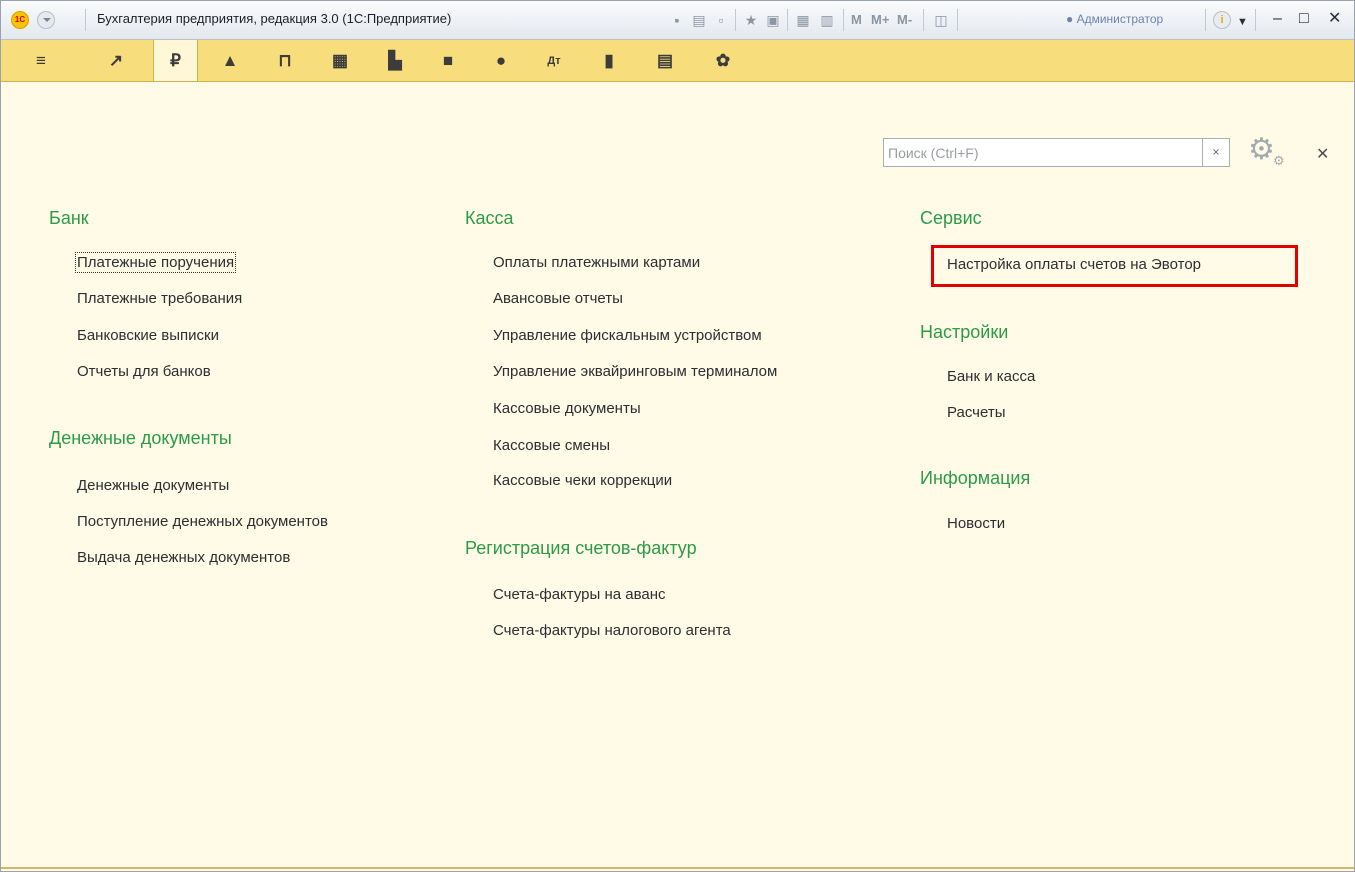 This screenshot has height=872, width=1355. I want to click on current-user: ● Администратор, so click(1114, 19).